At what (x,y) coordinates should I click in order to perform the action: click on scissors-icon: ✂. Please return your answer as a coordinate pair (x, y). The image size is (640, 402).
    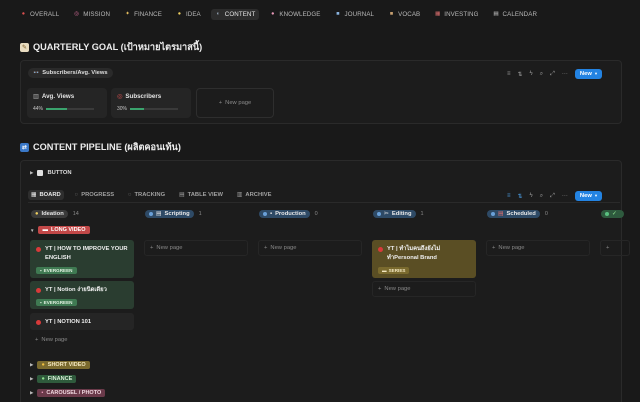
    Looking at the image, I should click on (386, 214).